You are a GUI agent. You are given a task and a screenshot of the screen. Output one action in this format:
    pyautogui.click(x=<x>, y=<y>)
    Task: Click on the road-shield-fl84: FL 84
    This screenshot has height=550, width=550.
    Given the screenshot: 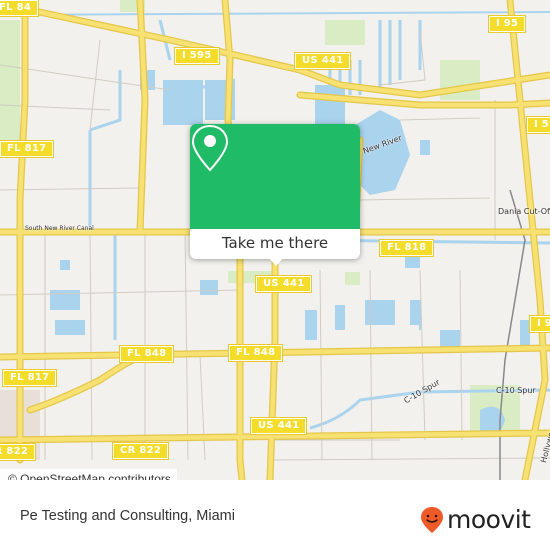 What is the action you would take?
    pyautogui.click(x=20, y=8)
    